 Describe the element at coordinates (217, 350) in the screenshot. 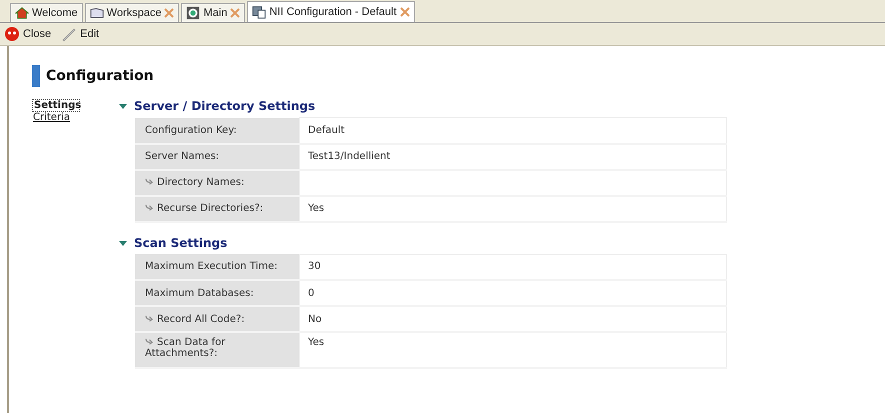

I see `field-label: Scan Data for Attachments?:` at that location.